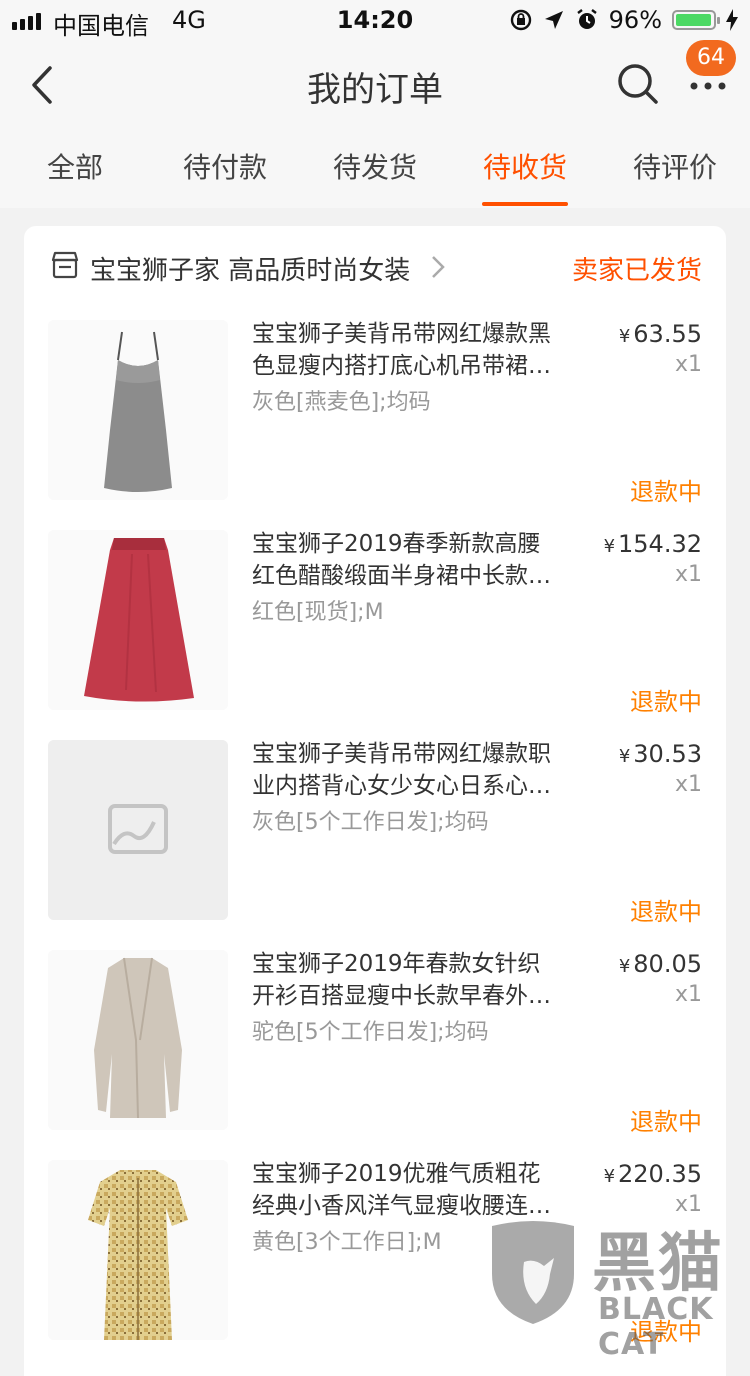  I want to click on store-icon, so click(65, 265).